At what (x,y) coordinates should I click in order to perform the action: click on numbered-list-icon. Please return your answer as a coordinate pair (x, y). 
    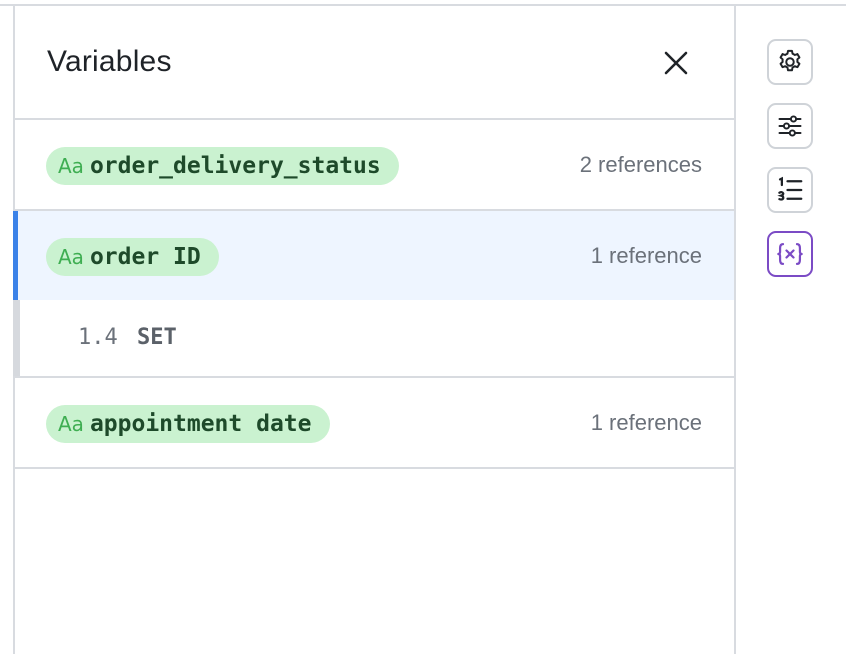
    Looking at the image, I should click on (790, 188).